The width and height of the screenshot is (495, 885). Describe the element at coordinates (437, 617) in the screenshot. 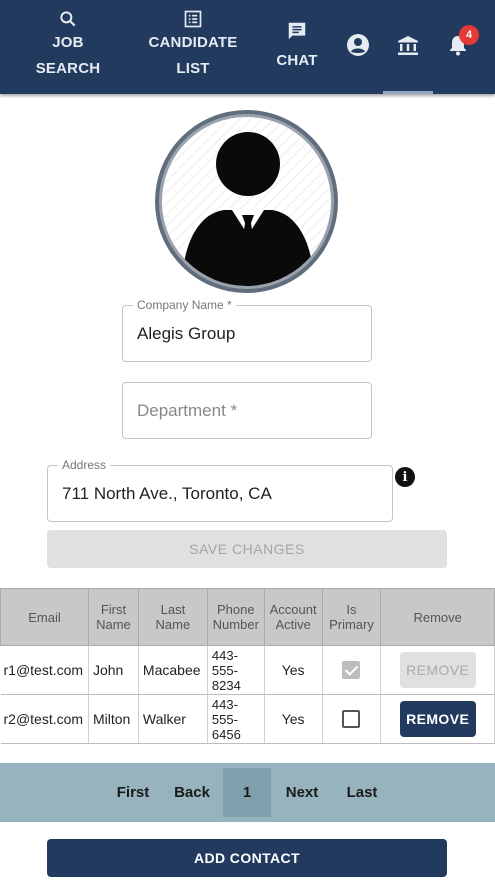

I see `header-remove: Remove` at that location.